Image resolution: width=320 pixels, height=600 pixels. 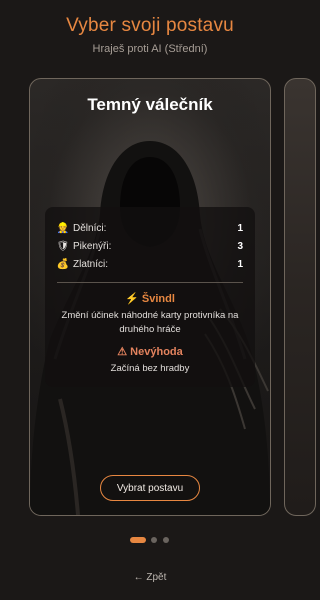 I want to click on shield-icon: 🛡, so click(x=63, y=246).